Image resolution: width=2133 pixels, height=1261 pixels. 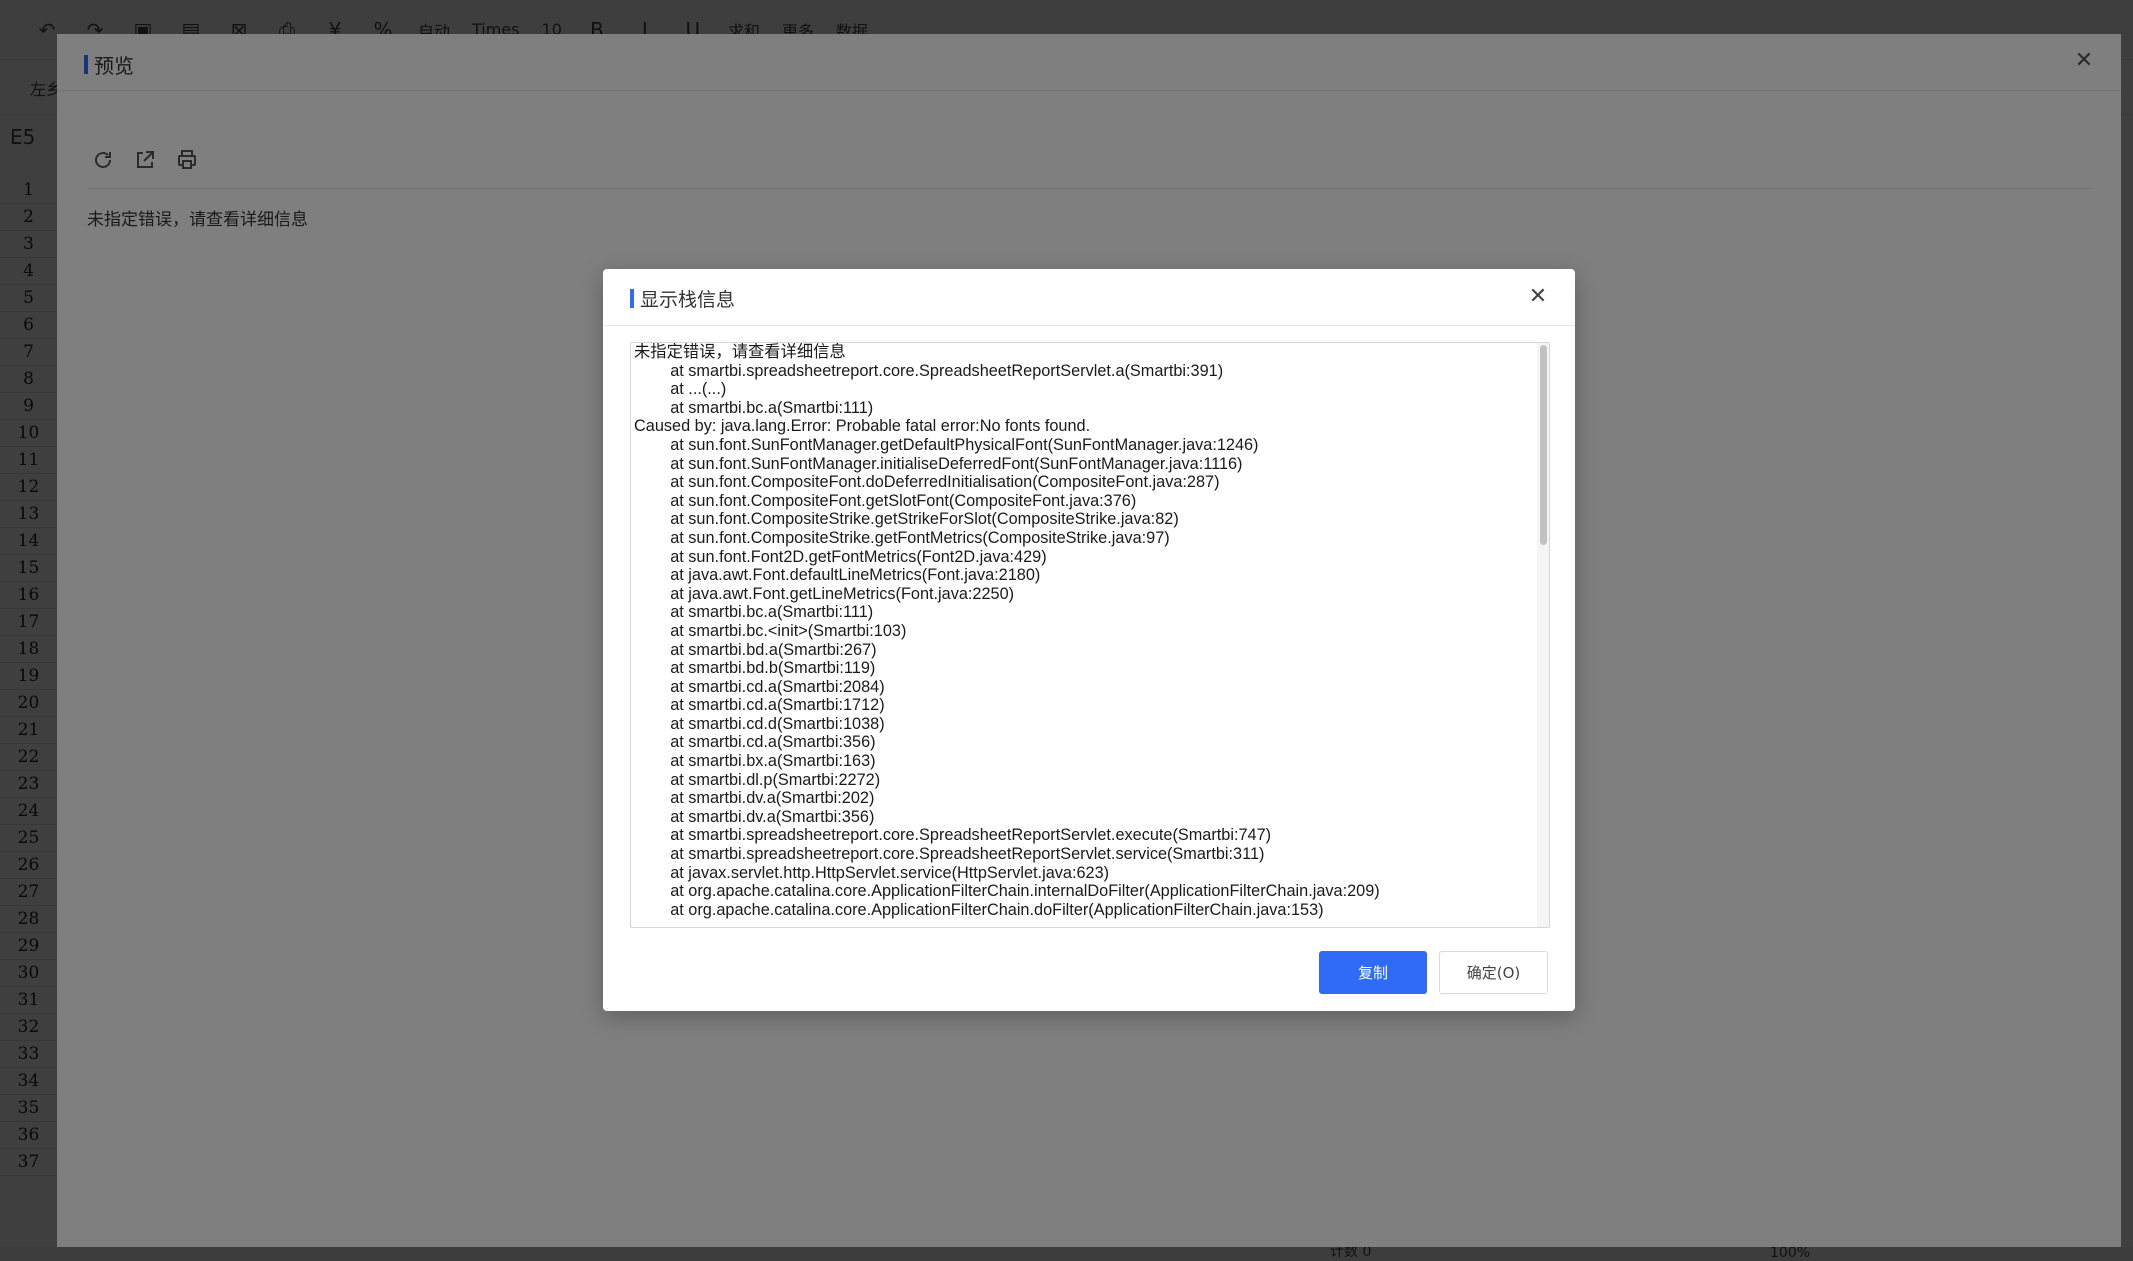 I want to click on close-icon: ✕, so click(x=1538, y=297).